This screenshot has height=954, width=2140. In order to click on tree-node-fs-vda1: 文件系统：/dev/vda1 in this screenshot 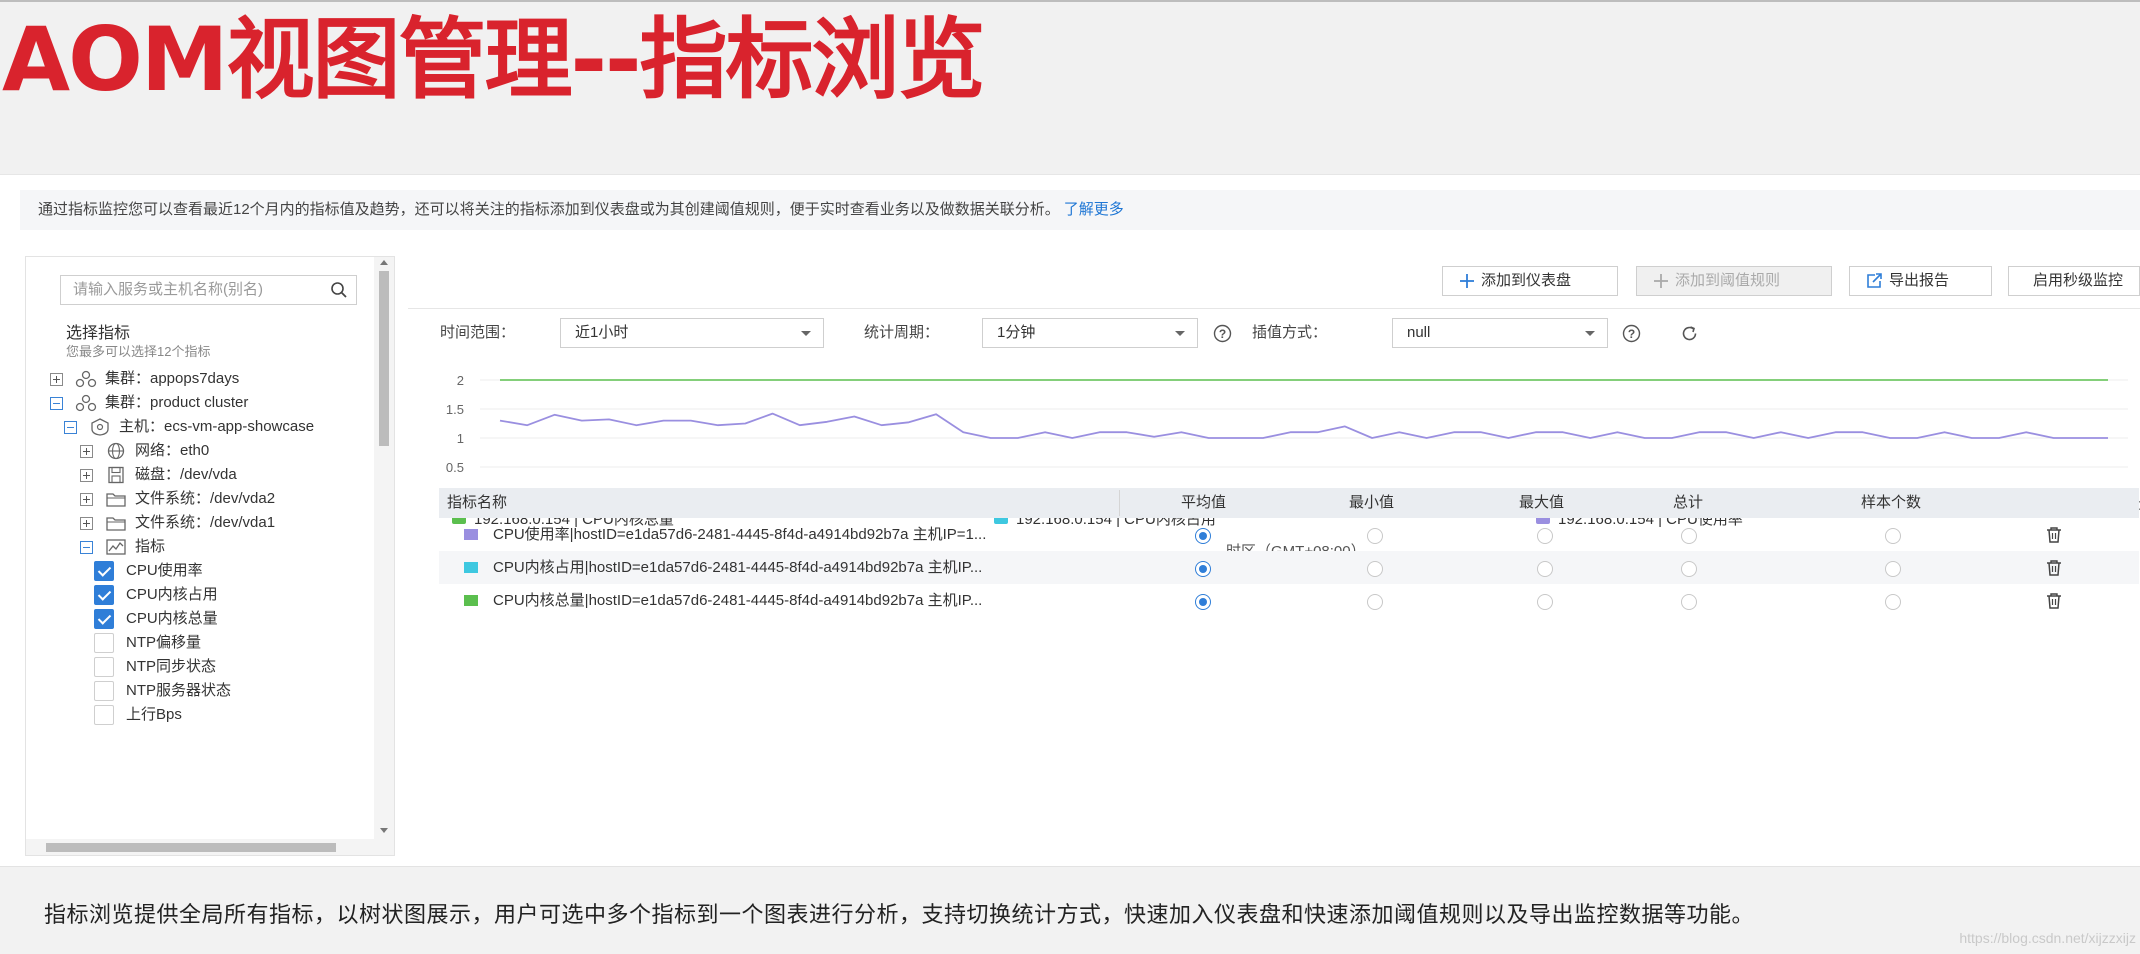, I will do `click(177, 523)`.